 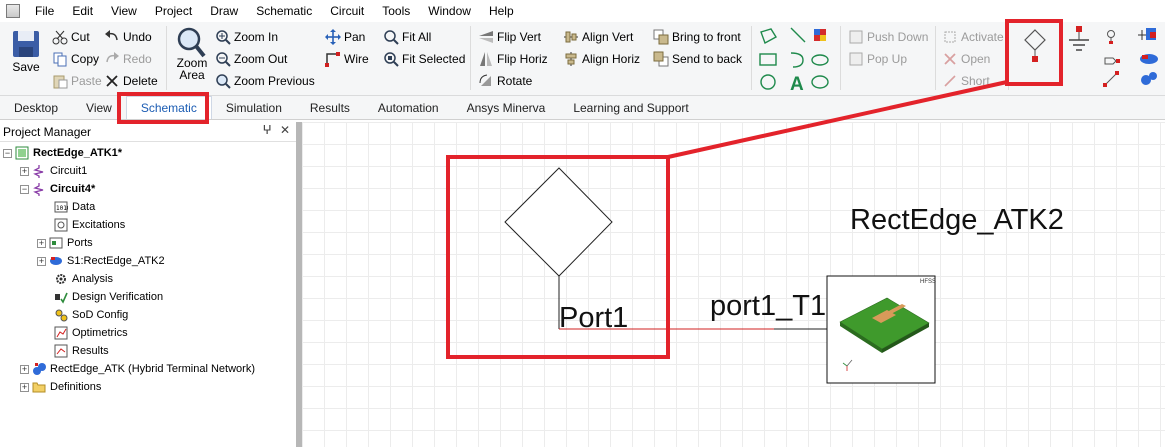 What do you see at coordinates (61, 279) in the screenshot?
I see `gear-icon` at bounding box center [61, 279].